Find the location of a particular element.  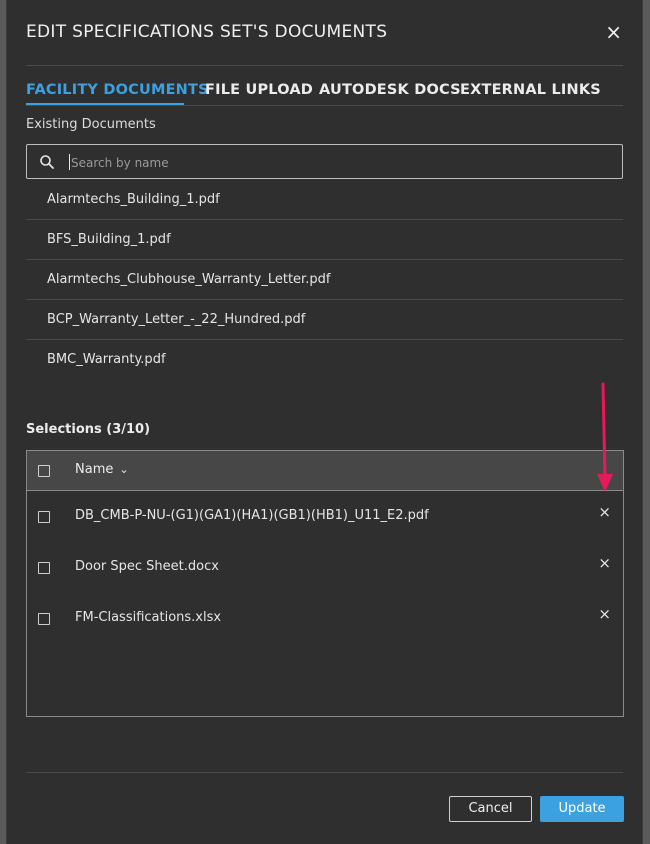

name-column-header: Name ⌄ is located at coordinates (102, 469).